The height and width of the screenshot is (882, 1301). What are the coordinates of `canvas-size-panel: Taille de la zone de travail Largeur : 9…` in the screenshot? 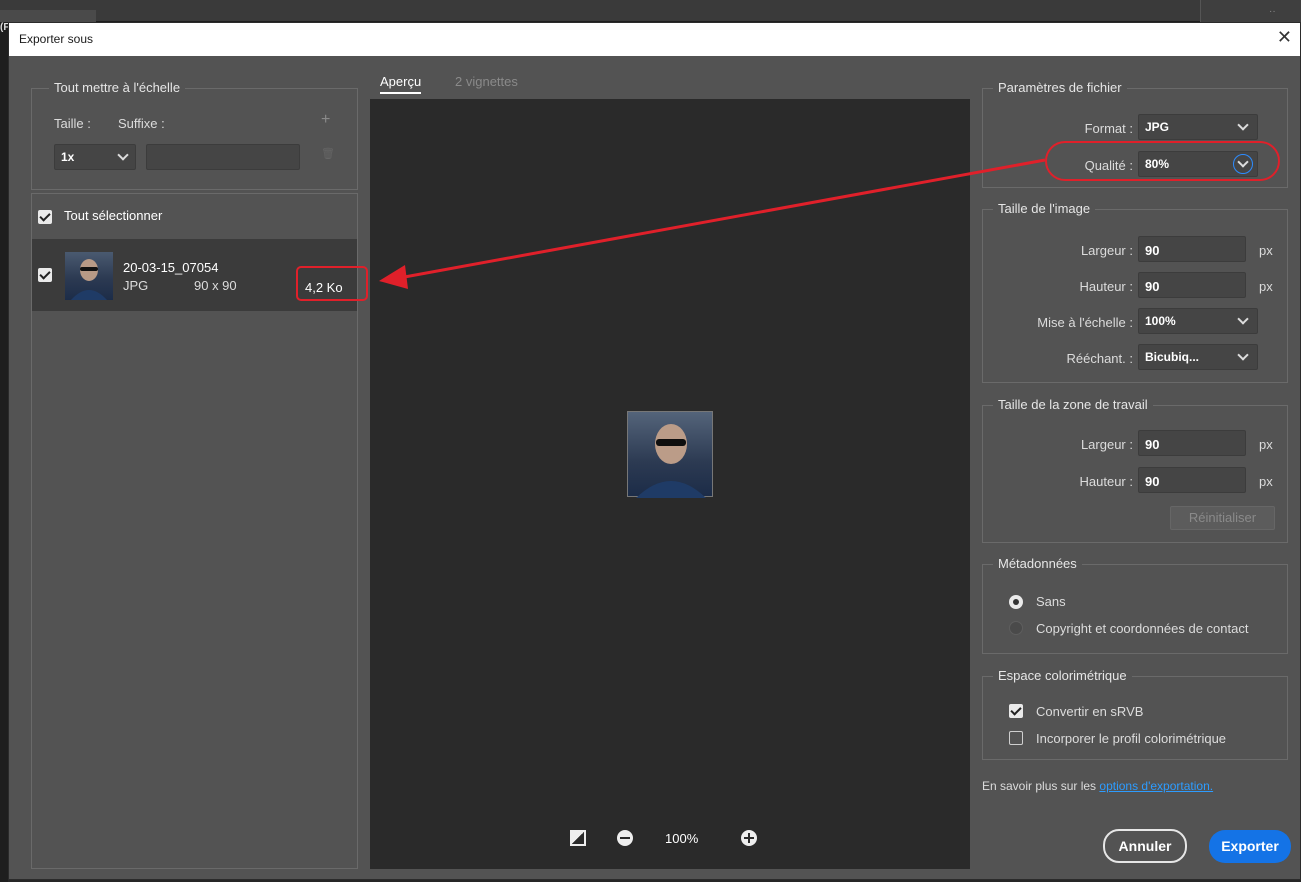 It's located at (1135, 470).